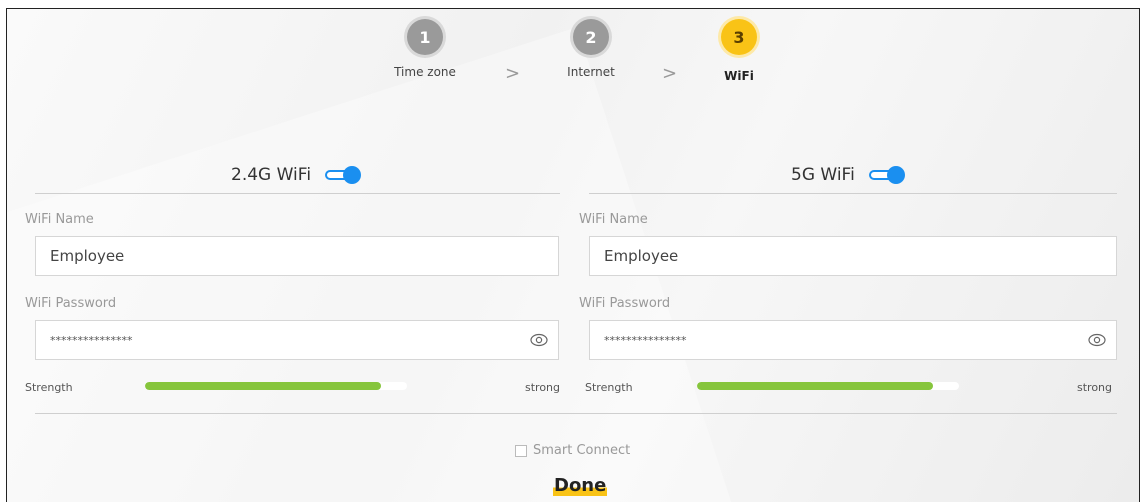  What do you see at coordinates (591, 37) in the screenshot?
I see `step-2-circle: 2` at bounding box center [591, 37].